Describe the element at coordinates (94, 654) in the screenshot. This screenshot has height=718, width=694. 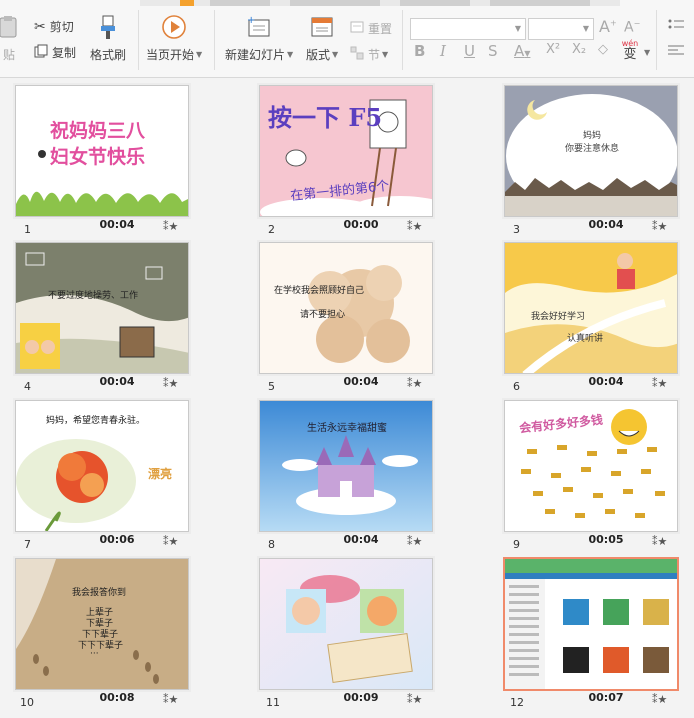
I see `slide-10-line-6: ···` at that location.